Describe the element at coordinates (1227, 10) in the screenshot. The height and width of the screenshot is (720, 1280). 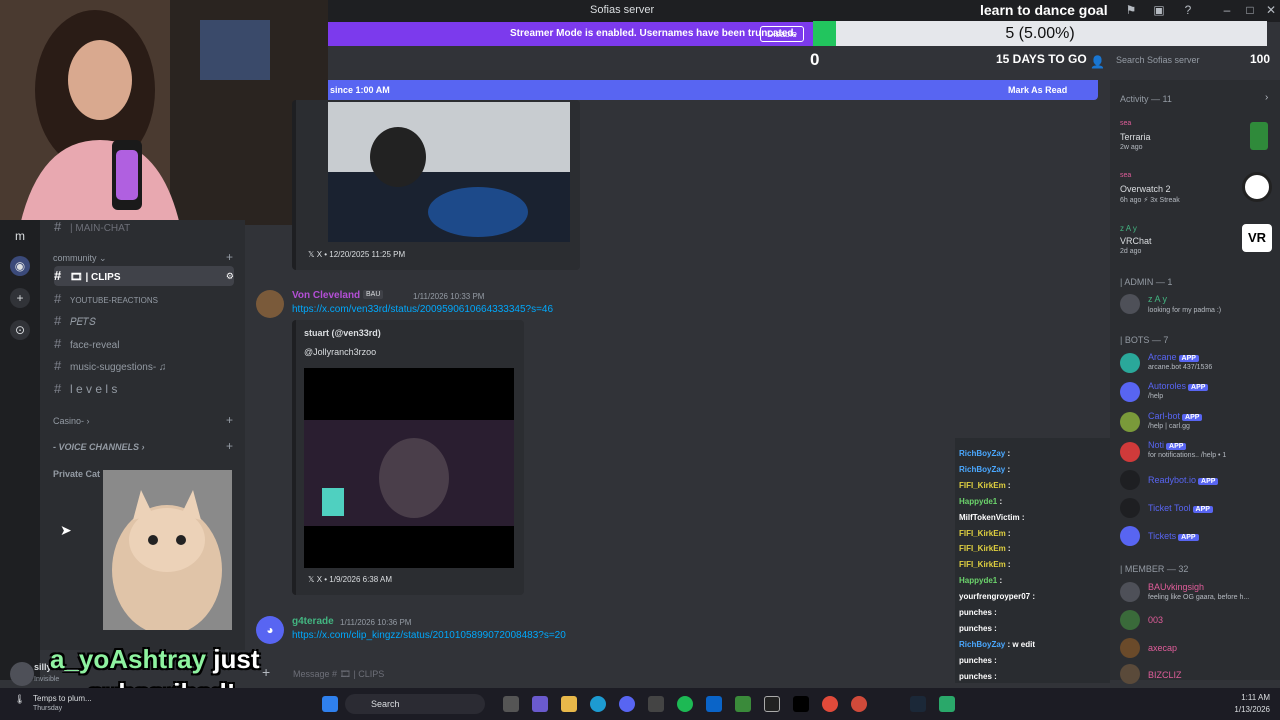
I see `minimize-icon: –` at that location.